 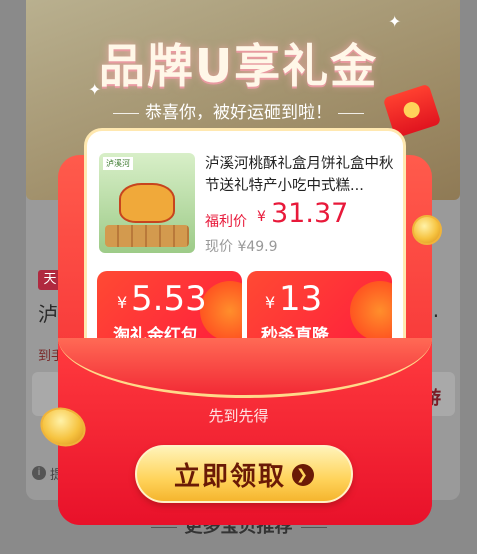 What do you see at coordinates (371, 311) in the screenshot?
I see `coupon-decoration` at bounding box center [371, 311].